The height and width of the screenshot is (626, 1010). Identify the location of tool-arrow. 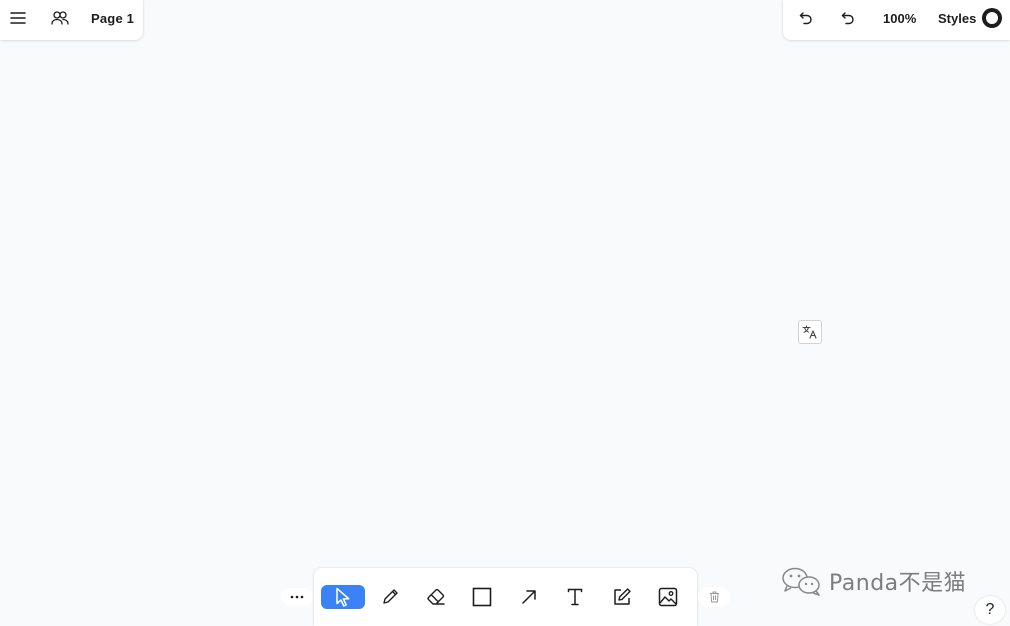
(529, 597).